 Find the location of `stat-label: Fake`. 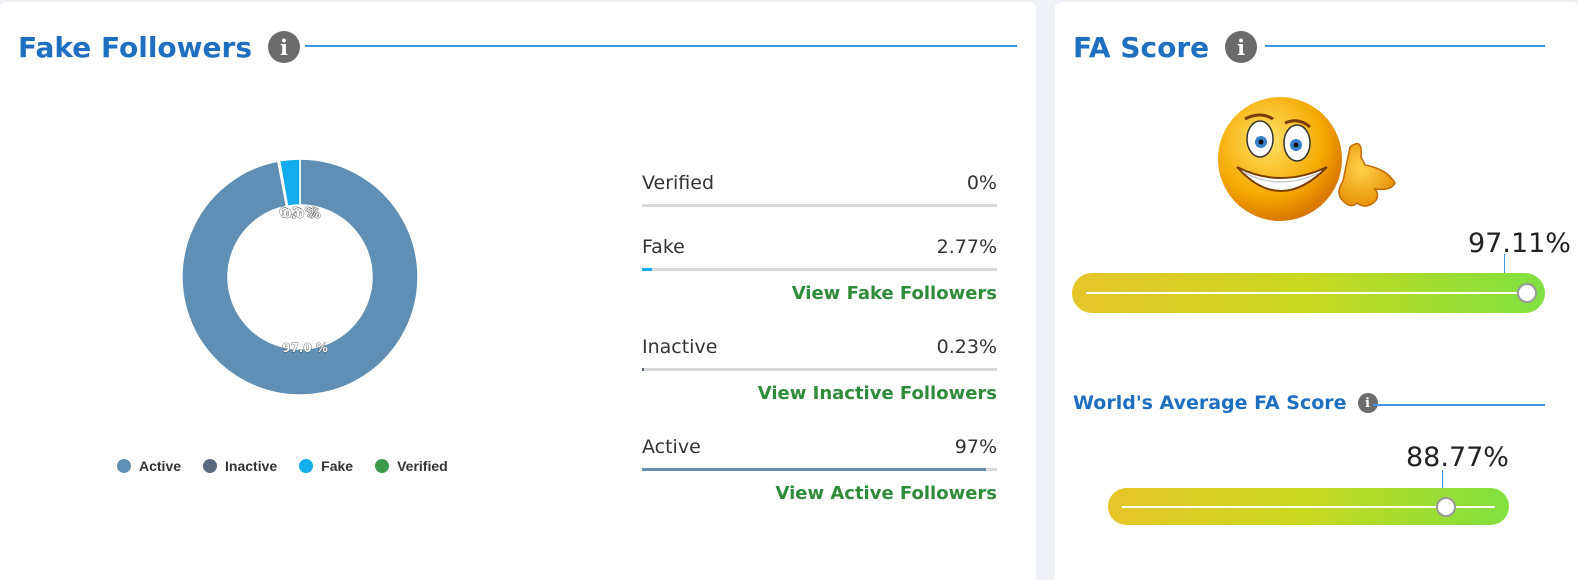

stat-label: Fake is located at coordinates (663, 247).